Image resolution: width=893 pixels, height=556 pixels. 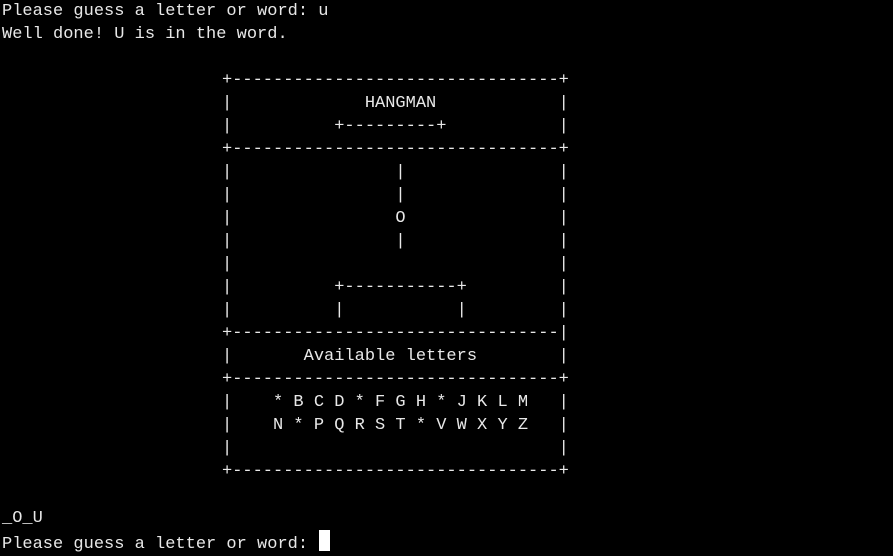 I want to click on input-line: Please guess a letter or word:, so click(x=166, y=542).